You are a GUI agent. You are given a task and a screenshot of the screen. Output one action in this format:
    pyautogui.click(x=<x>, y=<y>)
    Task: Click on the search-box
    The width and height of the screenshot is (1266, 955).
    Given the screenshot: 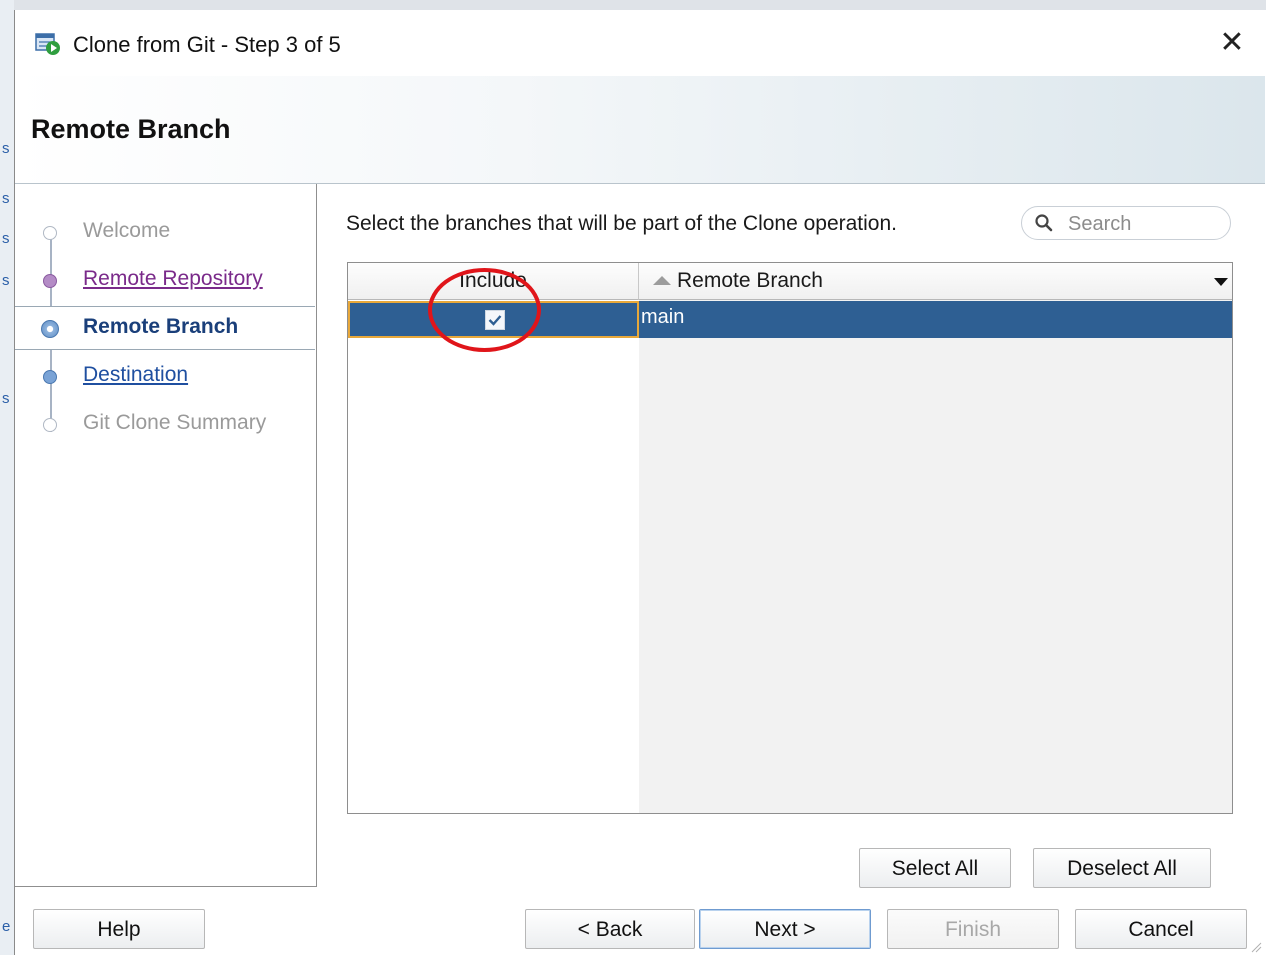 What is the action you would take?
    pyautogui.click(x=1126, y=223)
    